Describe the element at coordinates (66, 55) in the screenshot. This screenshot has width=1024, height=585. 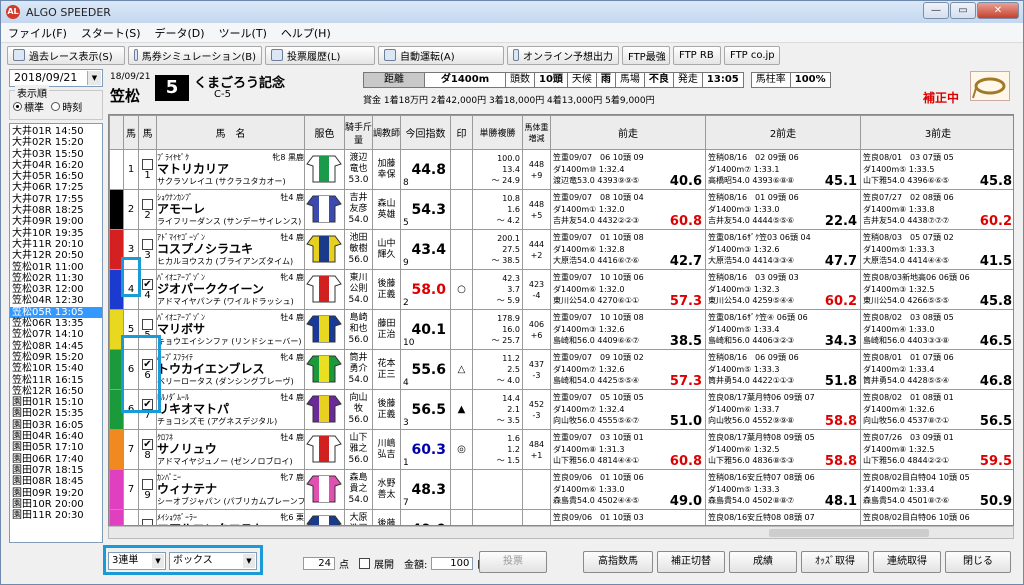
I see `toolbar-button: 過去レース表示(S)` at that location.